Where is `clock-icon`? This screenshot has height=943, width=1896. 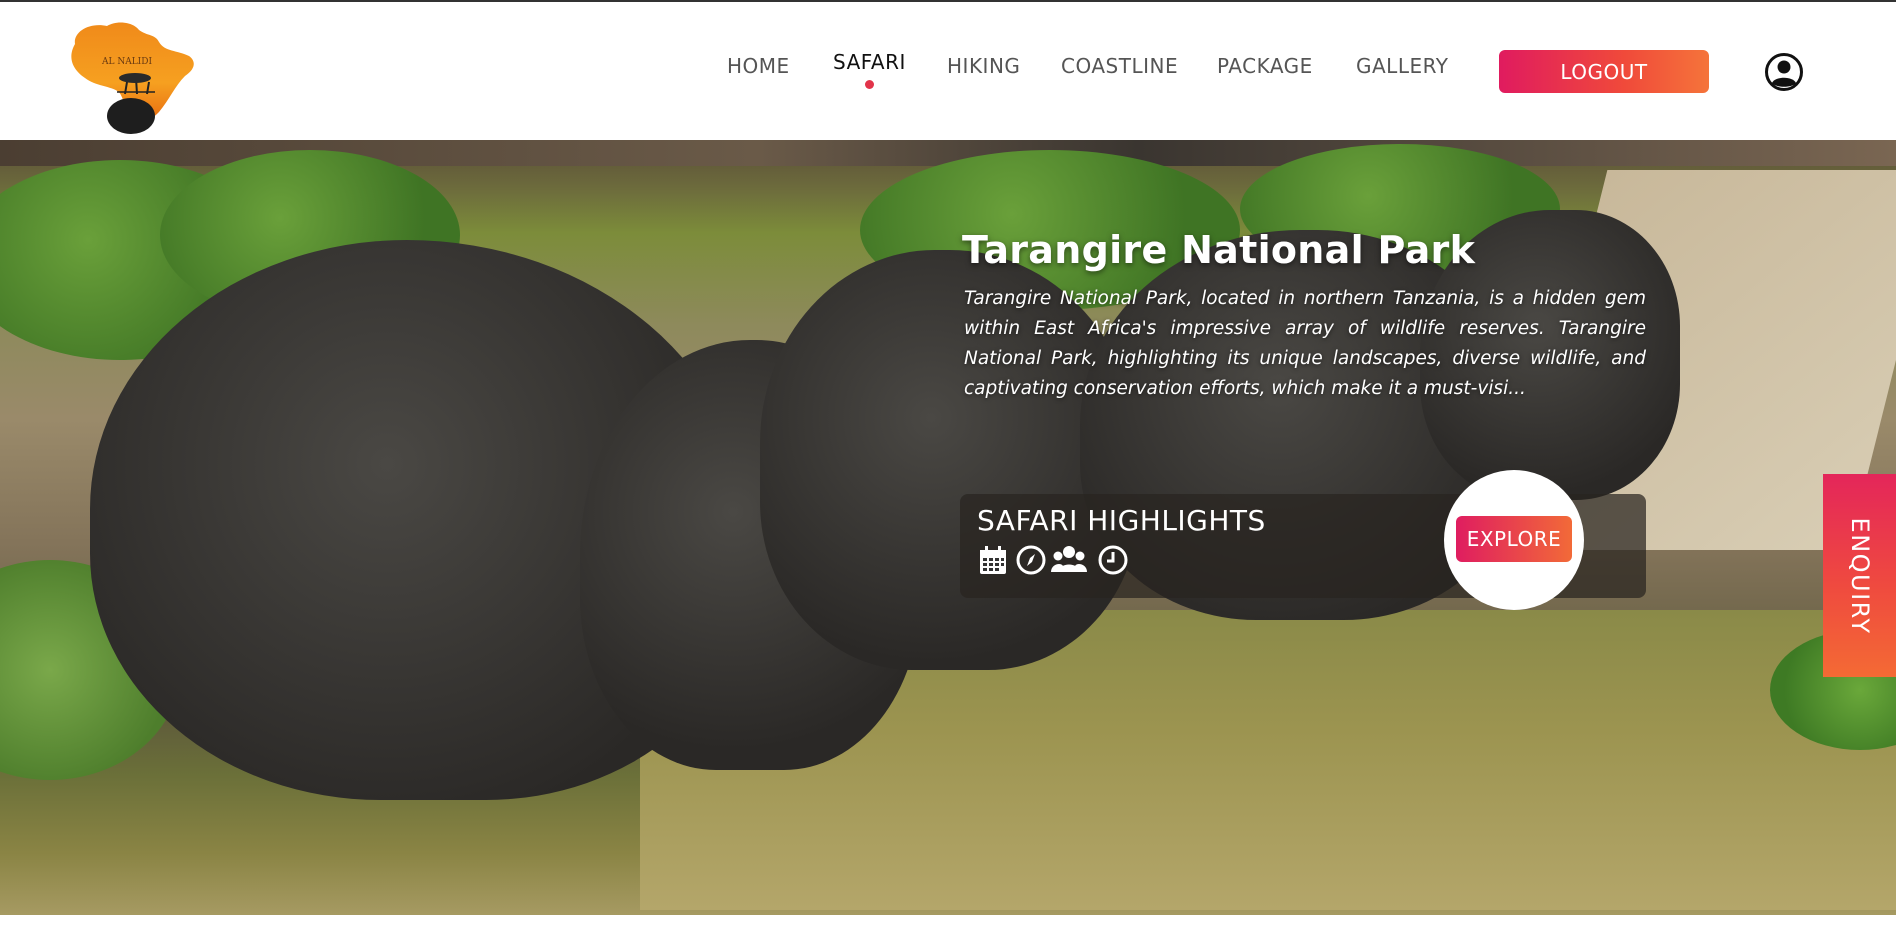 clock-icon is located at coordinates (1113, 560).